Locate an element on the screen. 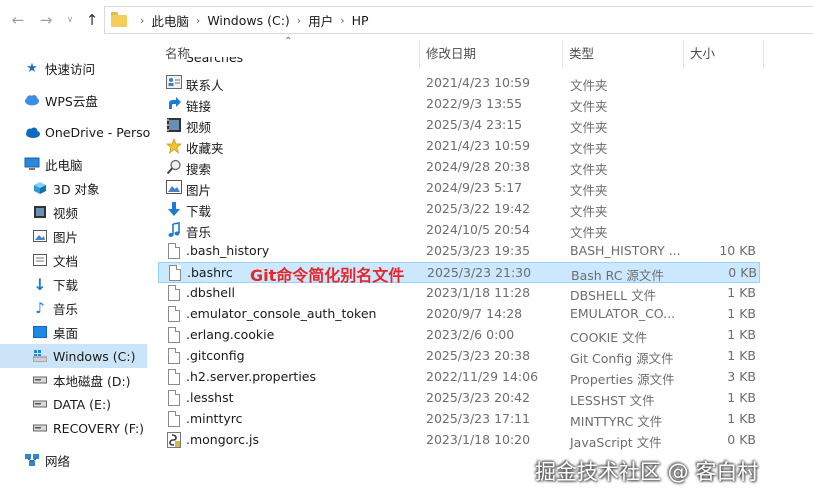 This screenshot has width=813, height=503. up-arrow-icon: ↑ is located at coordinates (92, 20).